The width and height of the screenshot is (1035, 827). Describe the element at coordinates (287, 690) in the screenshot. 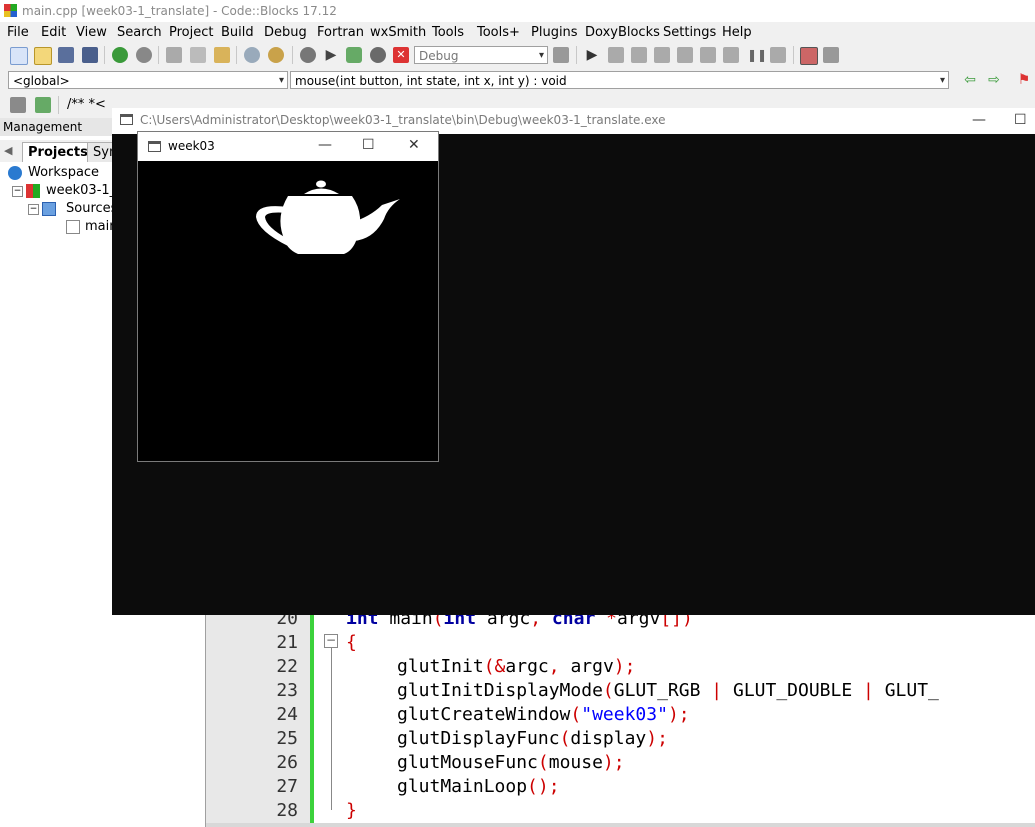

I see `line-number: 23` at that location.